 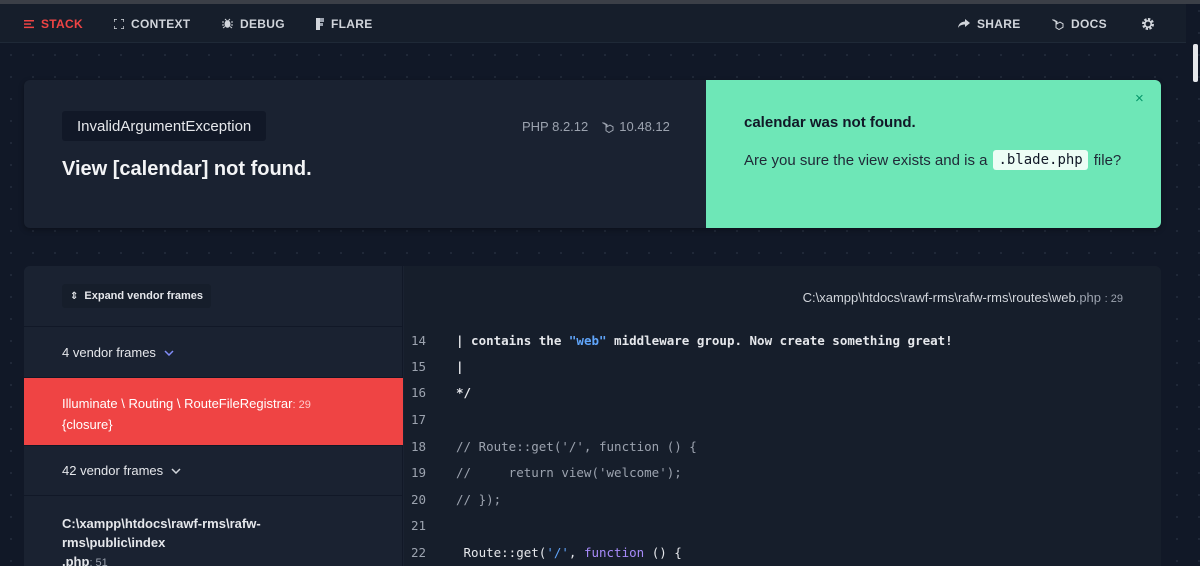 What do you see at coordinates (113, 470) in the screenshot?
I see `vendor-frames-count: 42 vendor frames` at bounding box center [113, 470].